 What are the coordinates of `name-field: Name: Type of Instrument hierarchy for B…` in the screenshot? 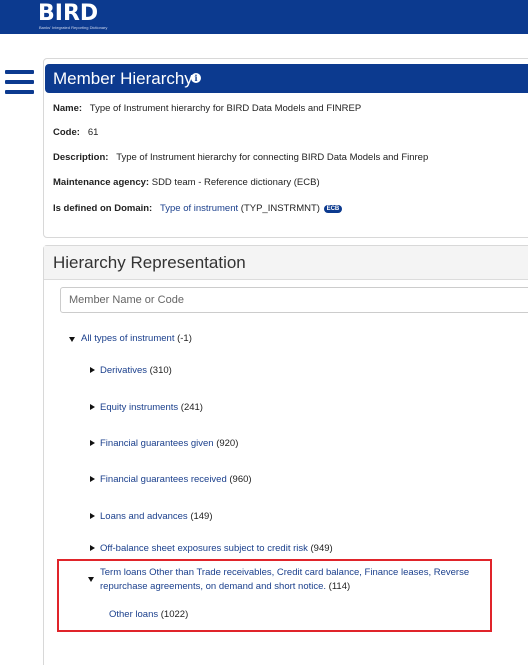 It's located at (207, 109).